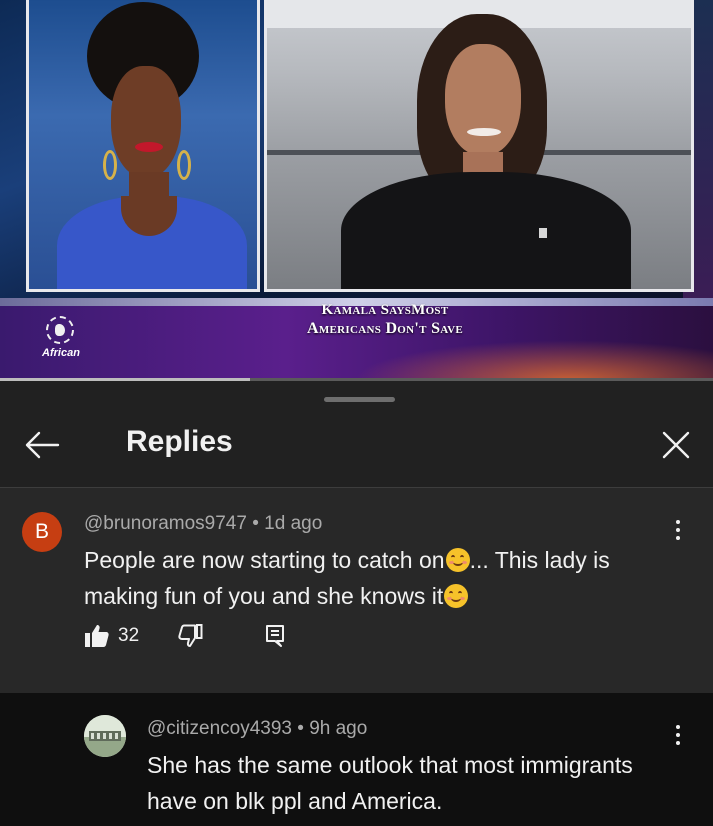 The height and width of the screenshot is (826, 713). I want to click on comment-time: 1d ago, so click(293, 523).